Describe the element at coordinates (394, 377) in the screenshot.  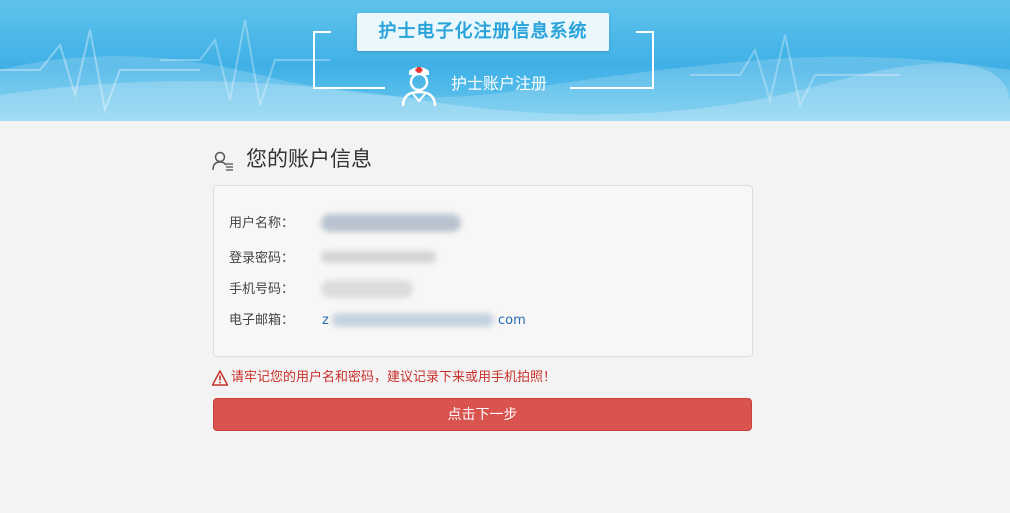
I see `warning-text: 请牢记您的用户名和密码，建议记录下来或用手机拍照！` at that location.